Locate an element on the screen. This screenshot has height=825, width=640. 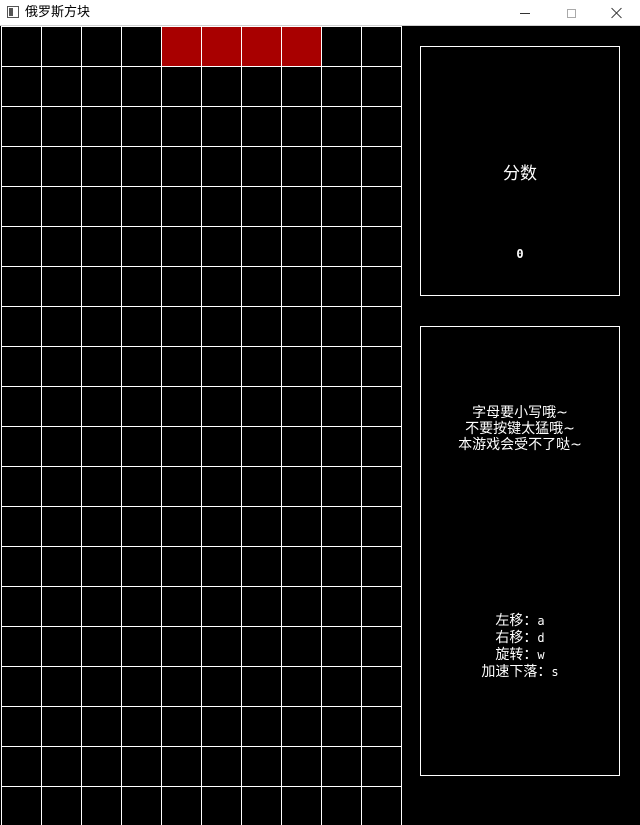
score-panel: 分数 0 is located at coordinates (520, 171).